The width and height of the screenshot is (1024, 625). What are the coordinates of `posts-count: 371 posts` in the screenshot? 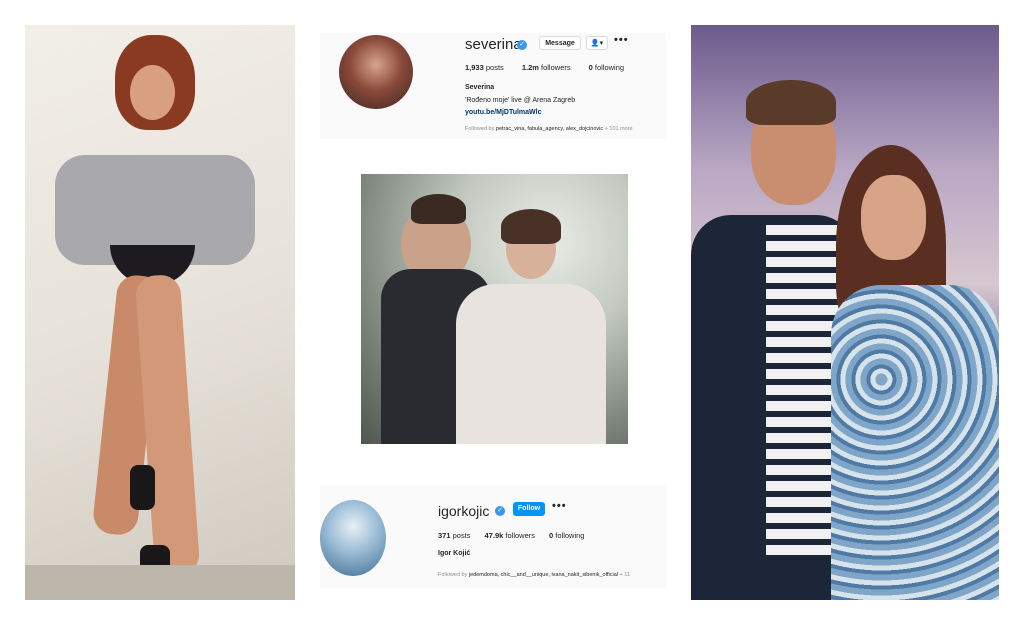 It's located at (454, 535).